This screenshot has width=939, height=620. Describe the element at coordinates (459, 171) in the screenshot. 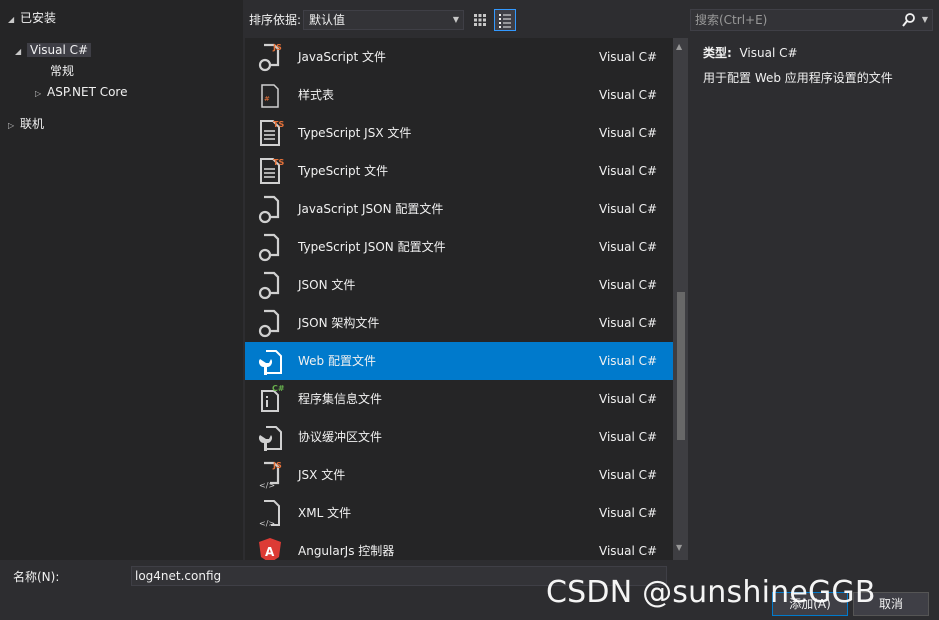

I see `template-item-4: TS TypeScript 文件 Visual C#` at that location.